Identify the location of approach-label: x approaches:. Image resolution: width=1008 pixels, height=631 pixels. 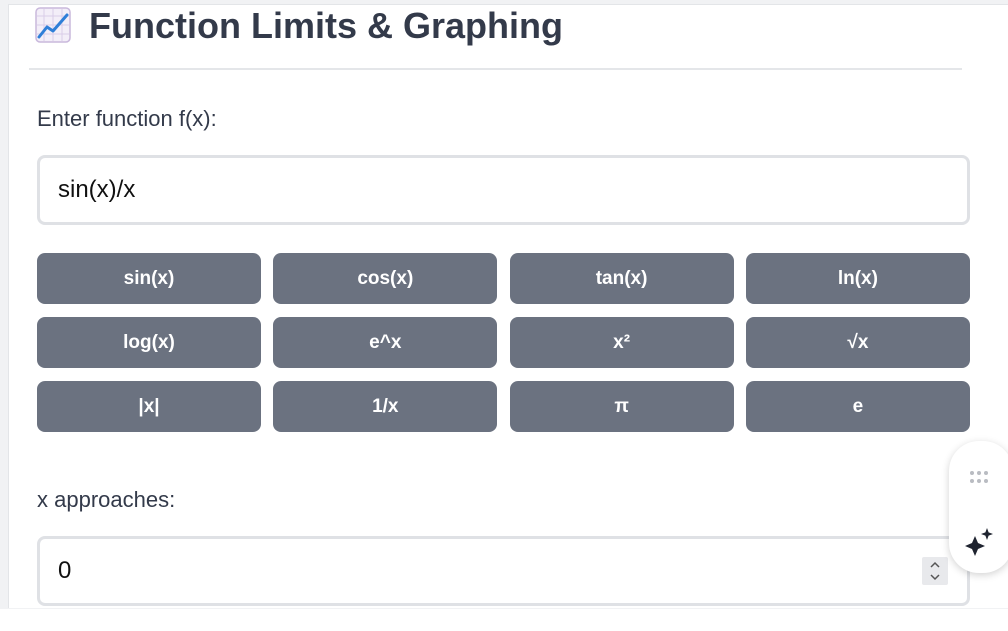
(106, 499).